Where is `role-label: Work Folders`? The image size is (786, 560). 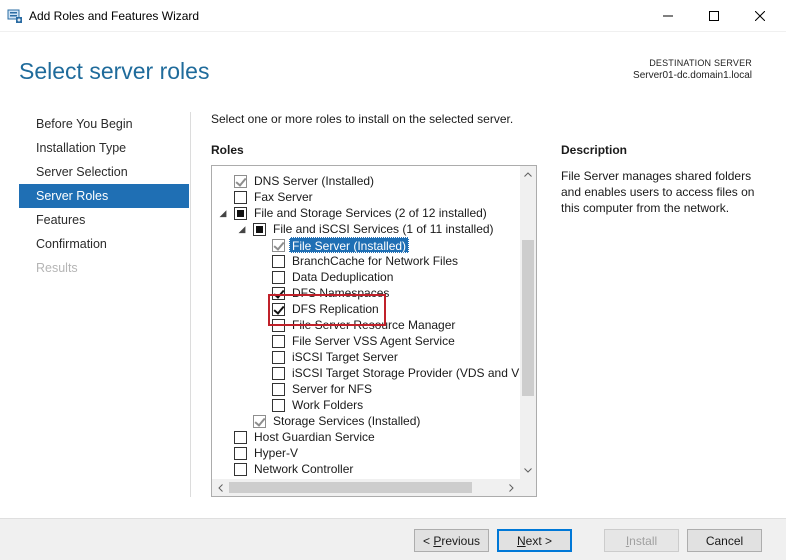
role-label: Work Folders is located at coordinates (327, 405).